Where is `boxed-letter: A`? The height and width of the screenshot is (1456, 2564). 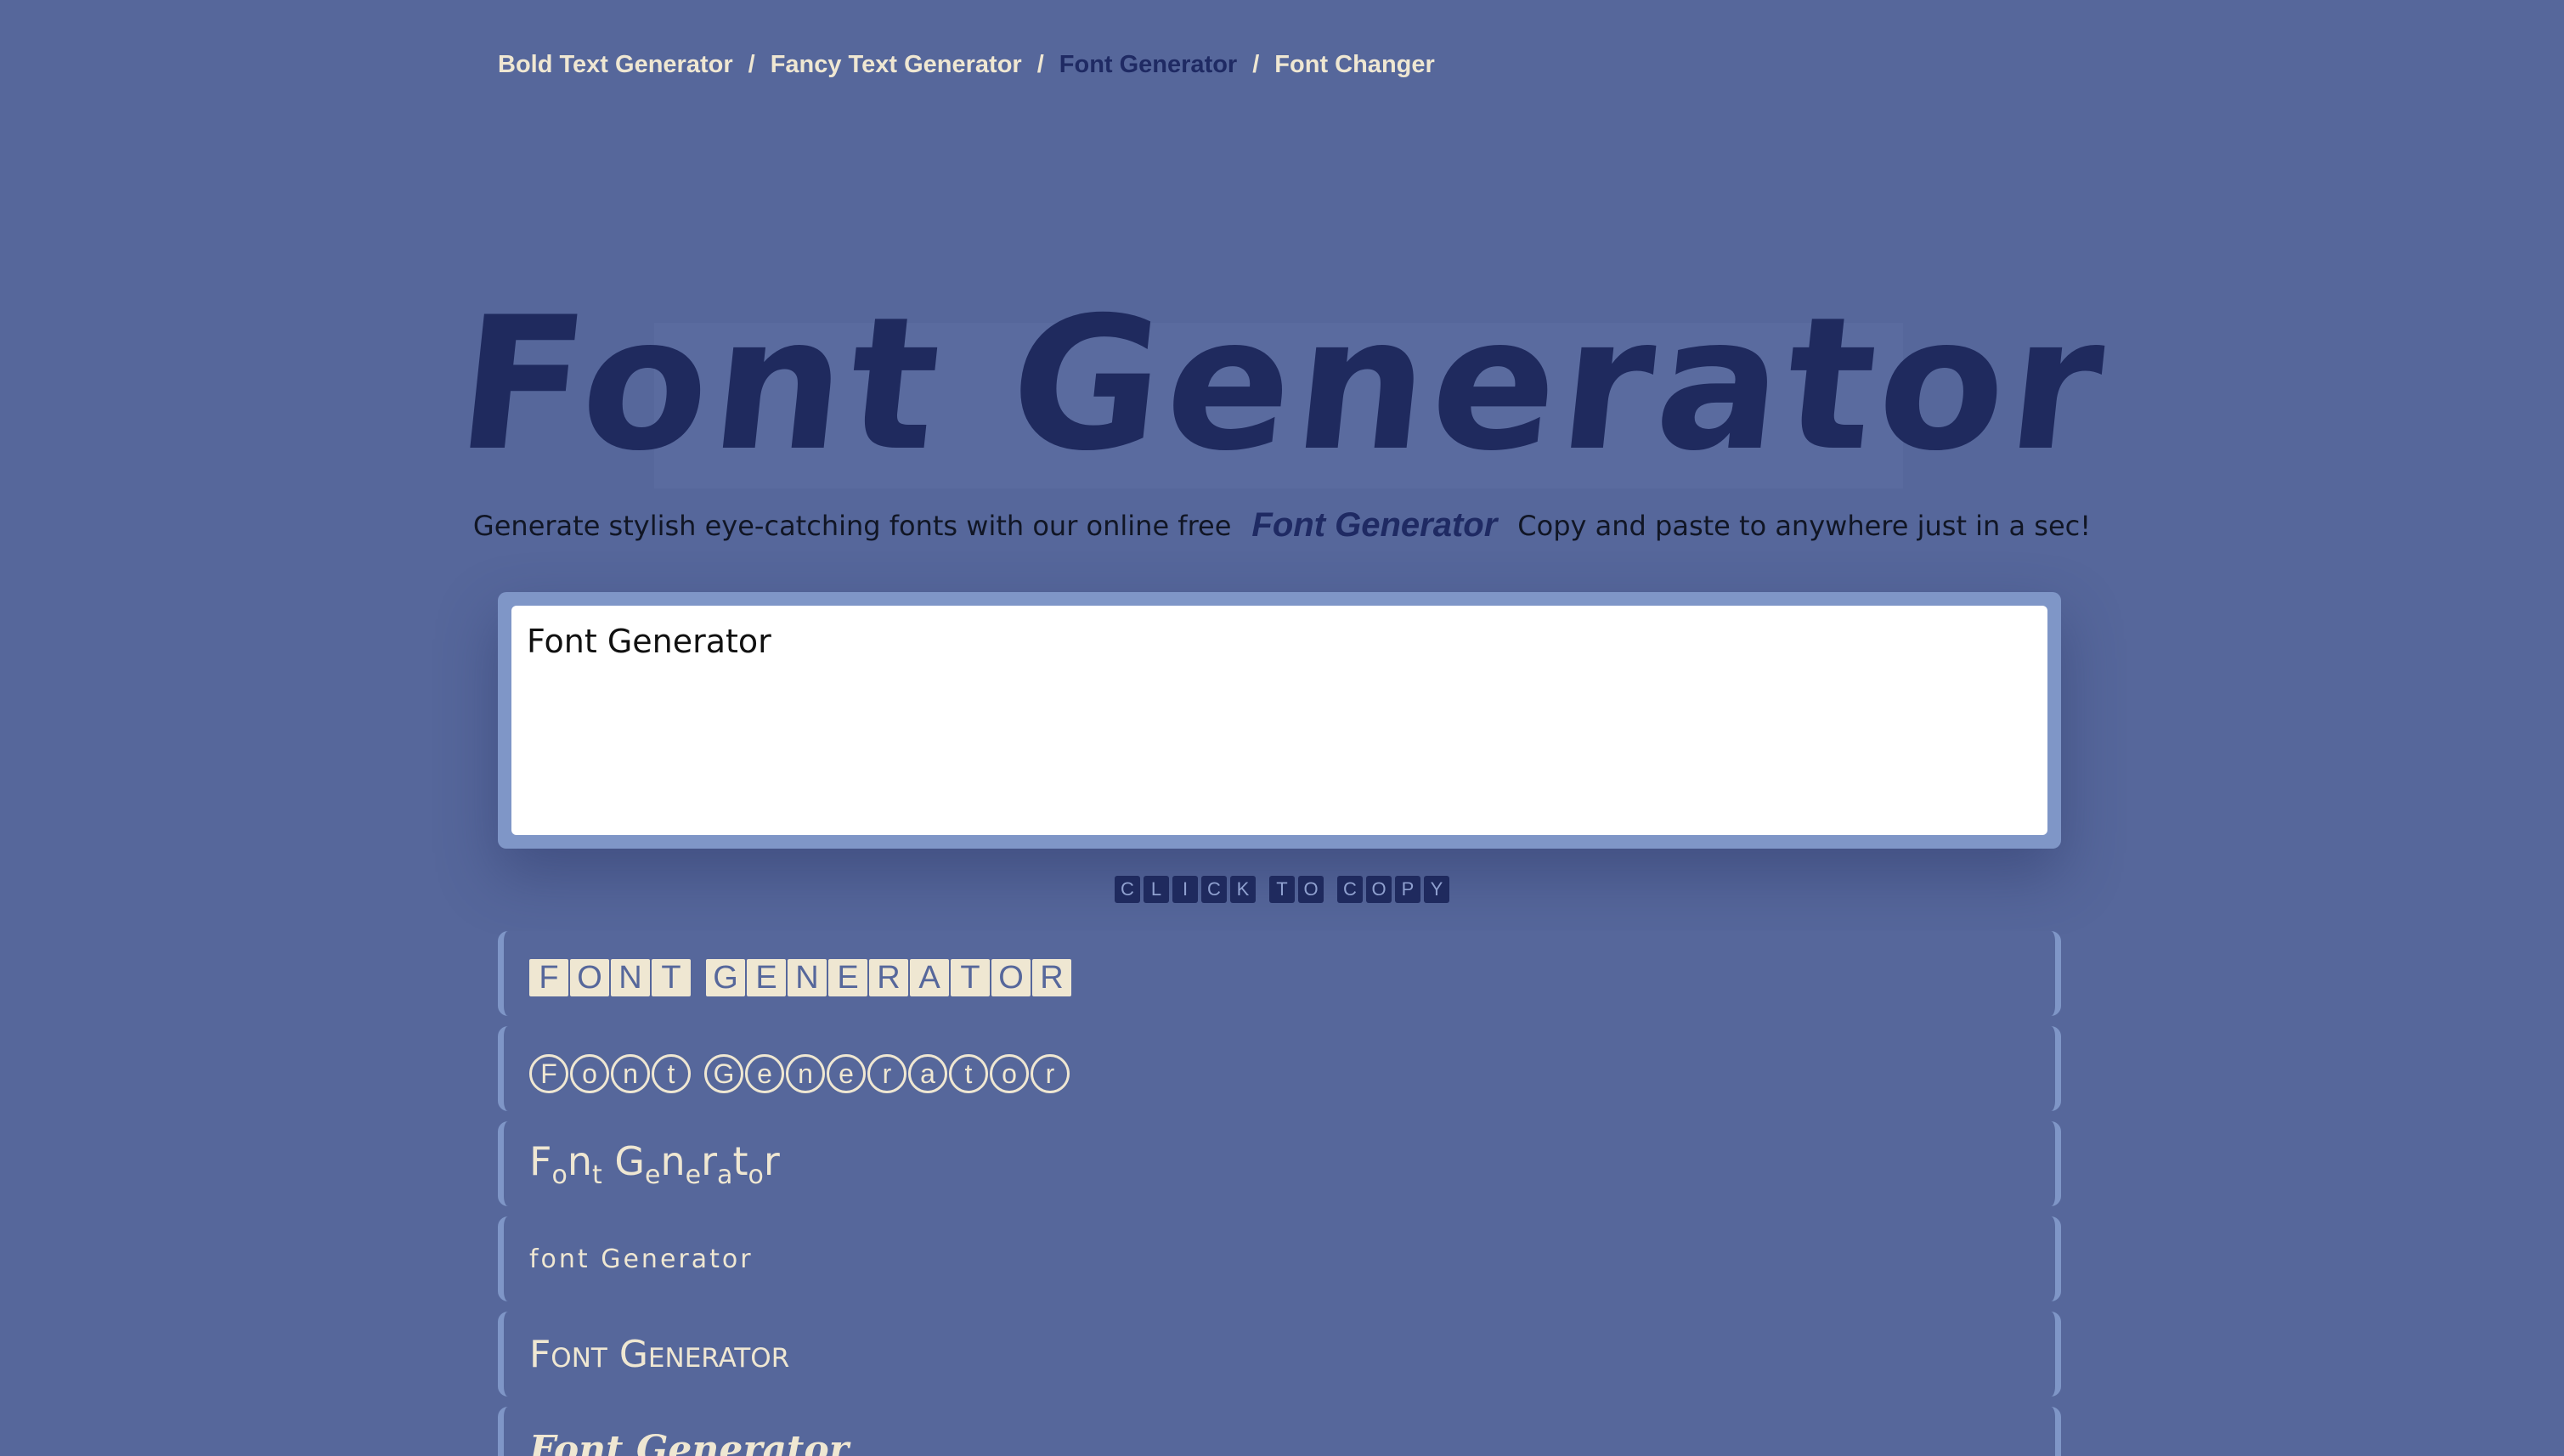 boxed-letter: A is located at coordinates (929, 977).